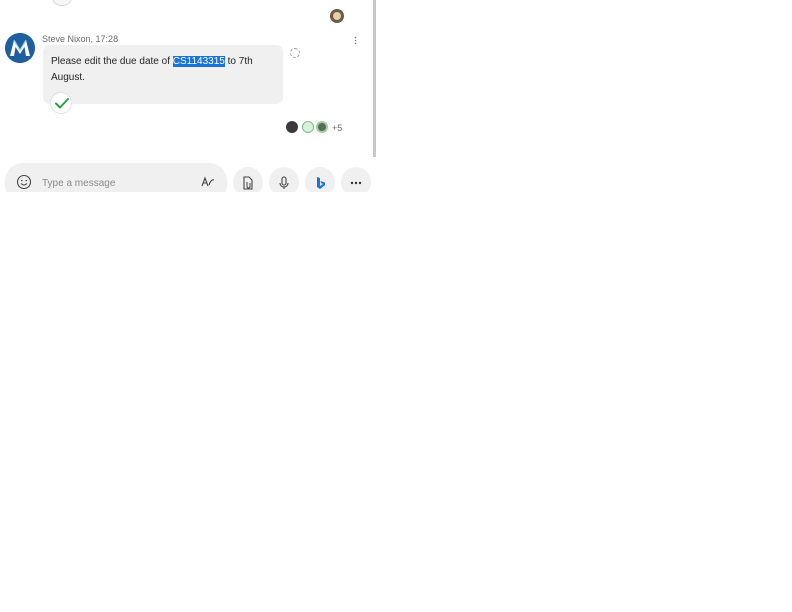 Image resolution: width=792 pixels, height=612 pixels. I want to click on microphone-button, so click(284, 179).